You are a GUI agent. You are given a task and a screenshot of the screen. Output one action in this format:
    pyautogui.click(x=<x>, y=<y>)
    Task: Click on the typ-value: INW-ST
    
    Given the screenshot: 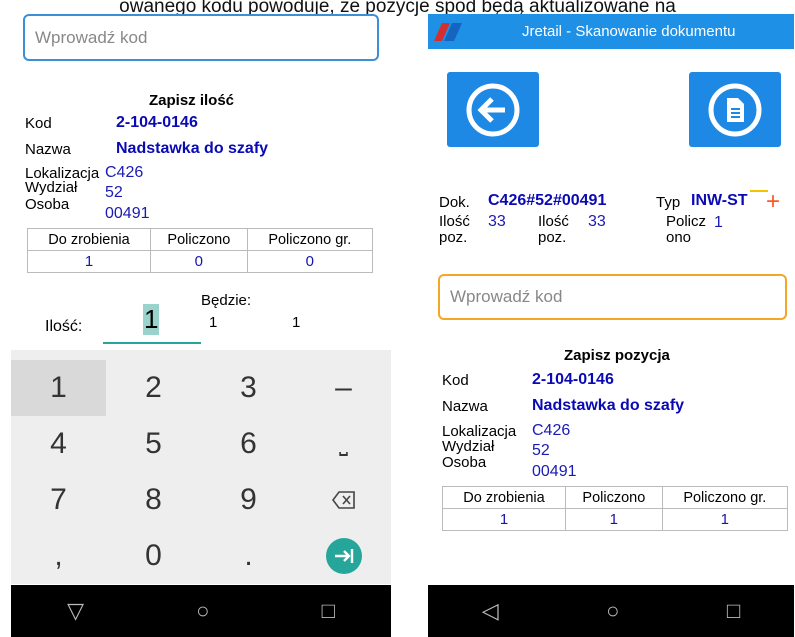 What is the action you would take?
    pyautogui.click(x=719, y=200)
    